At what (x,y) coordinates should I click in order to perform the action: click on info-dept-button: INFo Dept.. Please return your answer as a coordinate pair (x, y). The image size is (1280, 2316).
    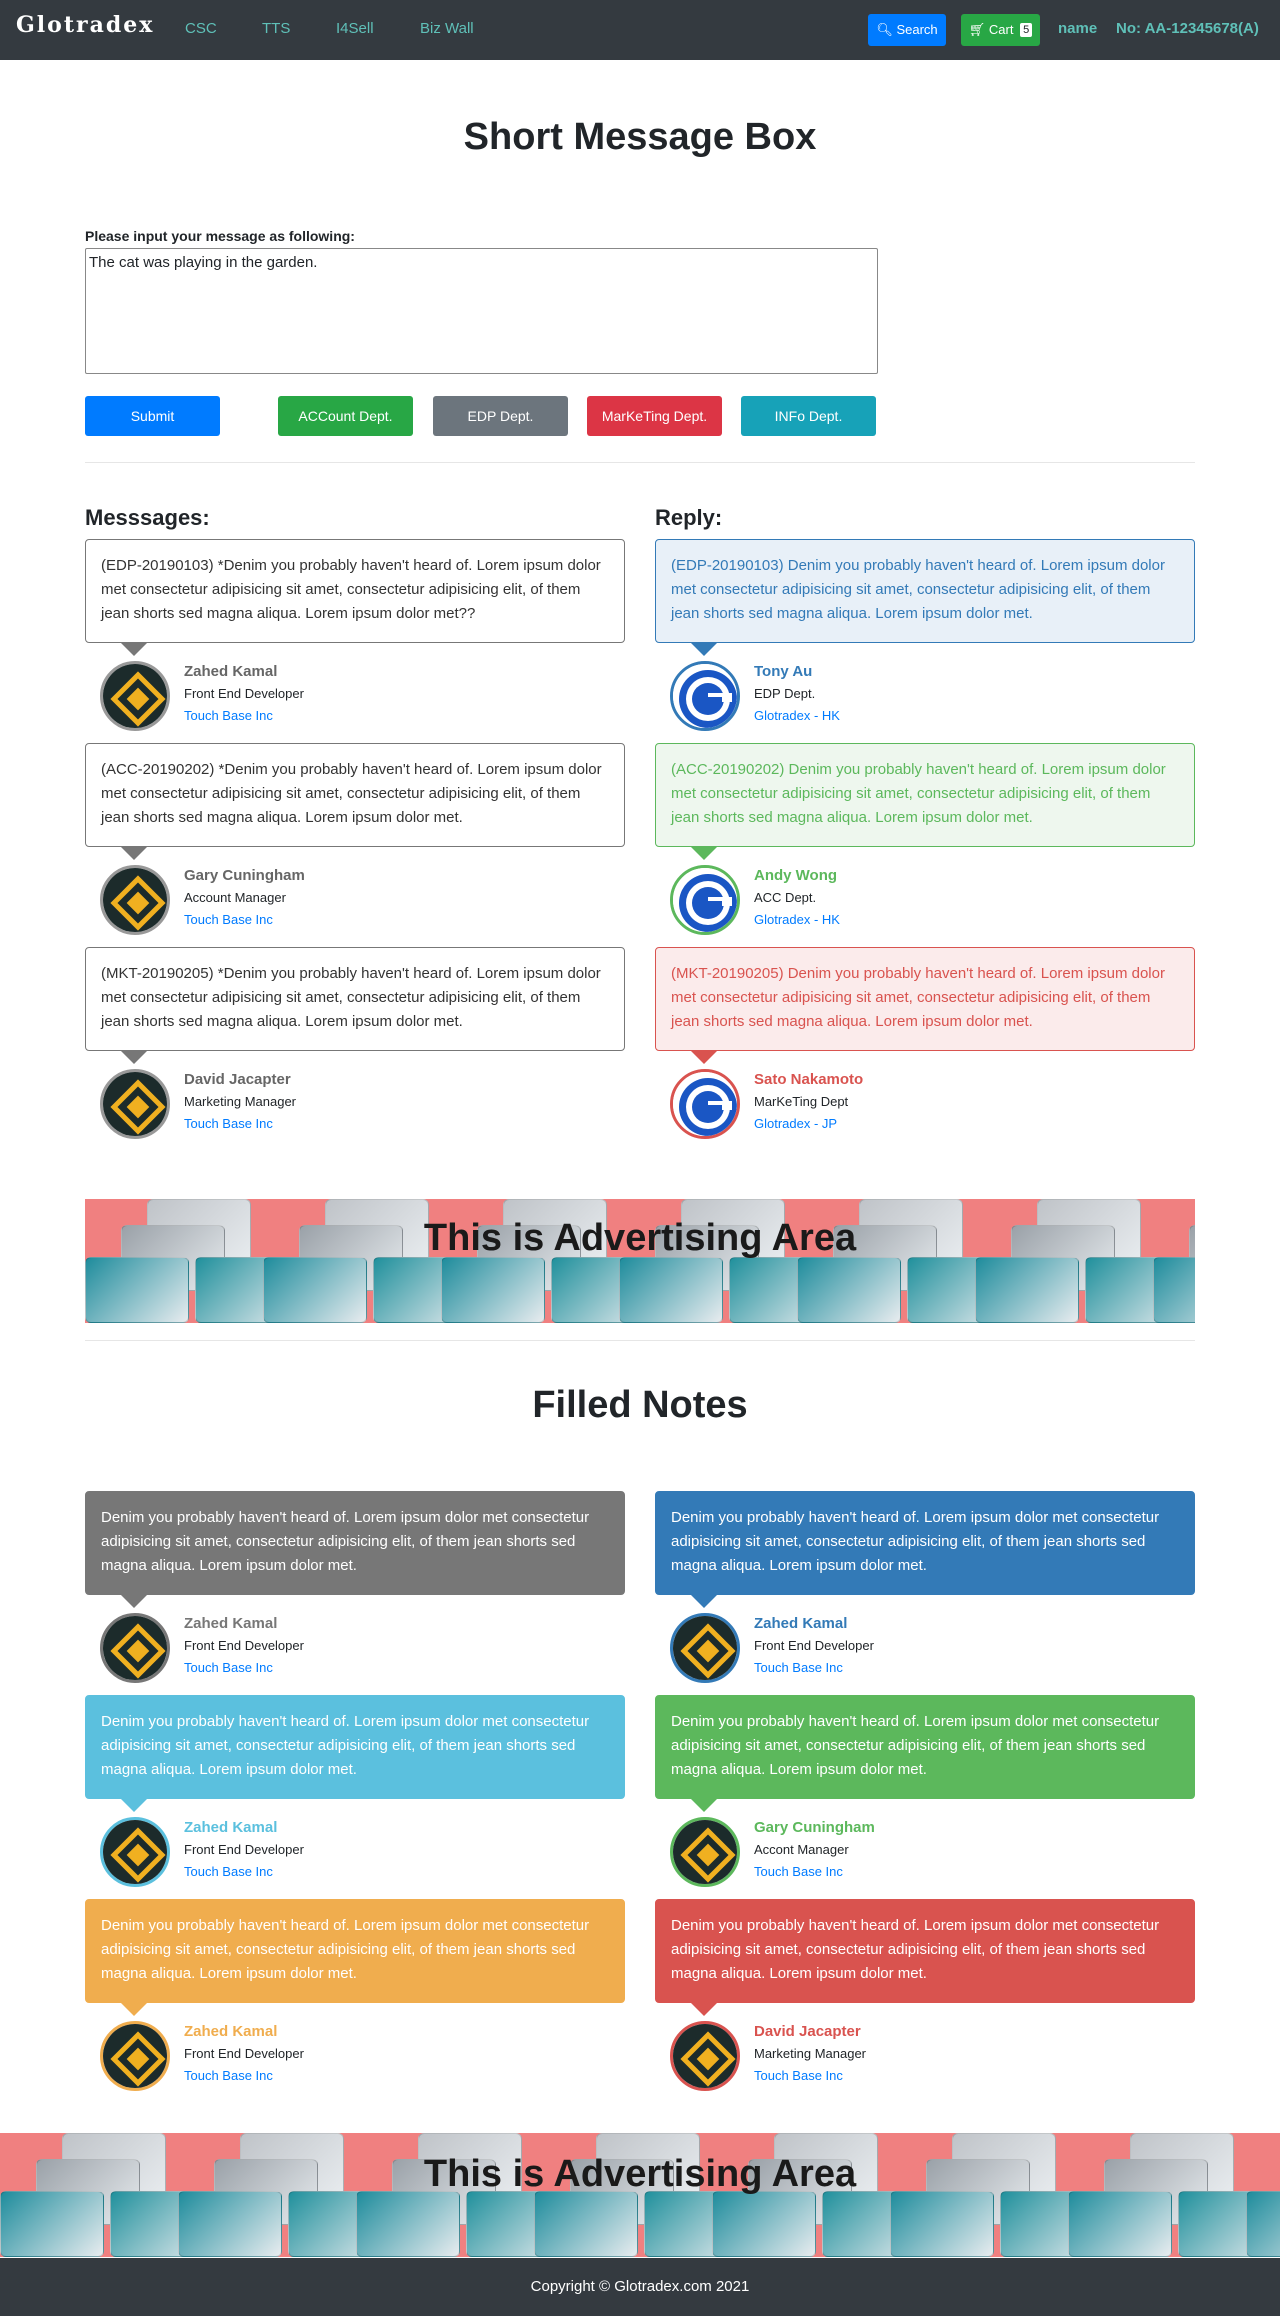
    Looking at the image, I should click on (808, 416).